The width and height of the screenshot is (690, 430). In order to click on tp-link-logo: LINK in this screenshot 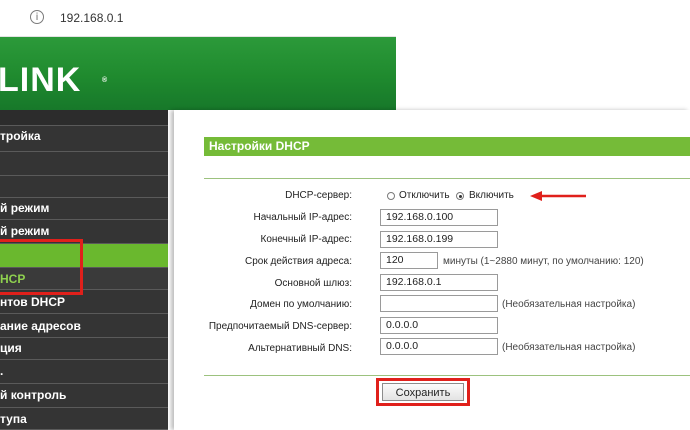, I will do `click(41, 80)`.